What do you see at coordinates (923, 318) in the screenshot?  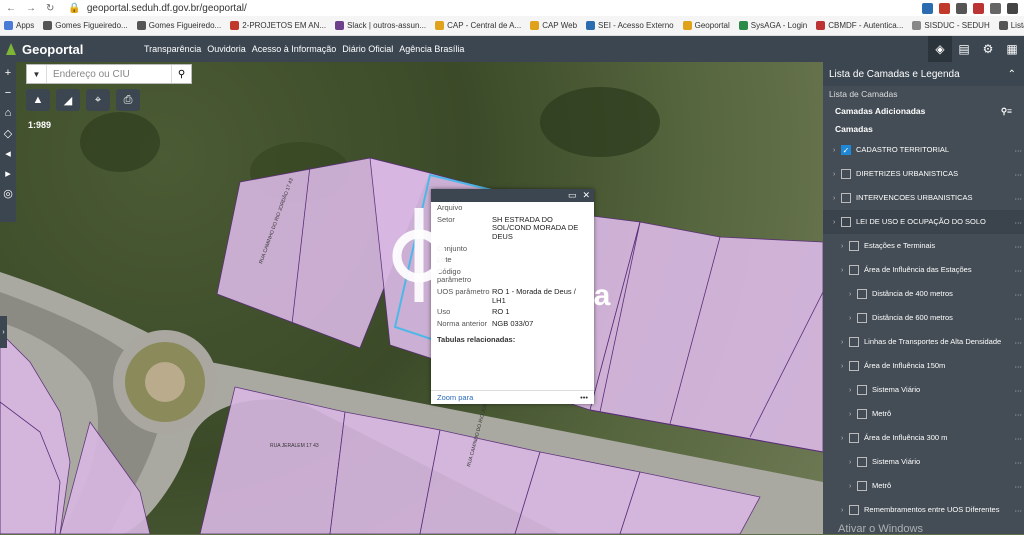 I see `layer-item: › Distância de 600 metros ⋯` at bounding box center [923, 318].